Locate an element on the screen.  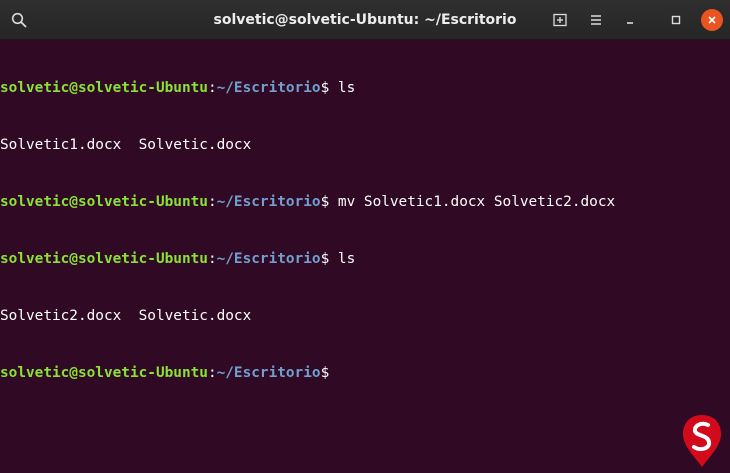
terminal-line: solvetic@solvetic-Ubuntu:~/Escritorio$ is located at coordinates (365, 373).